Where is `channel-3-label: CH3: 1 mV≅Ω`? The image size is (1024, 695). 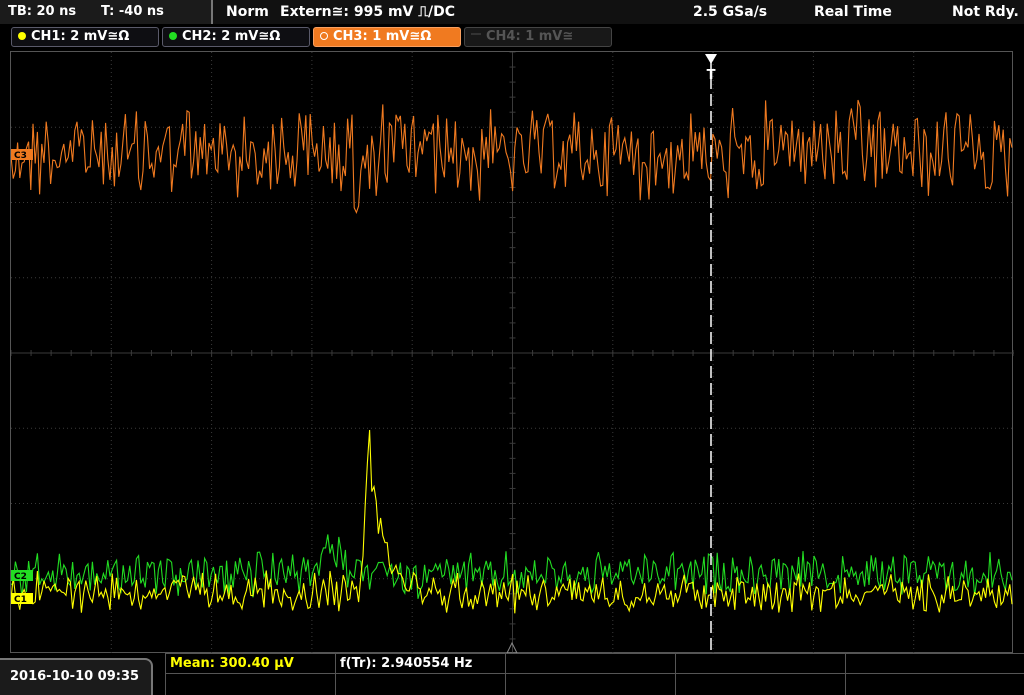 channel-3-label: CH3: 1 mV≅Ω is located at coordinates (382, 36).